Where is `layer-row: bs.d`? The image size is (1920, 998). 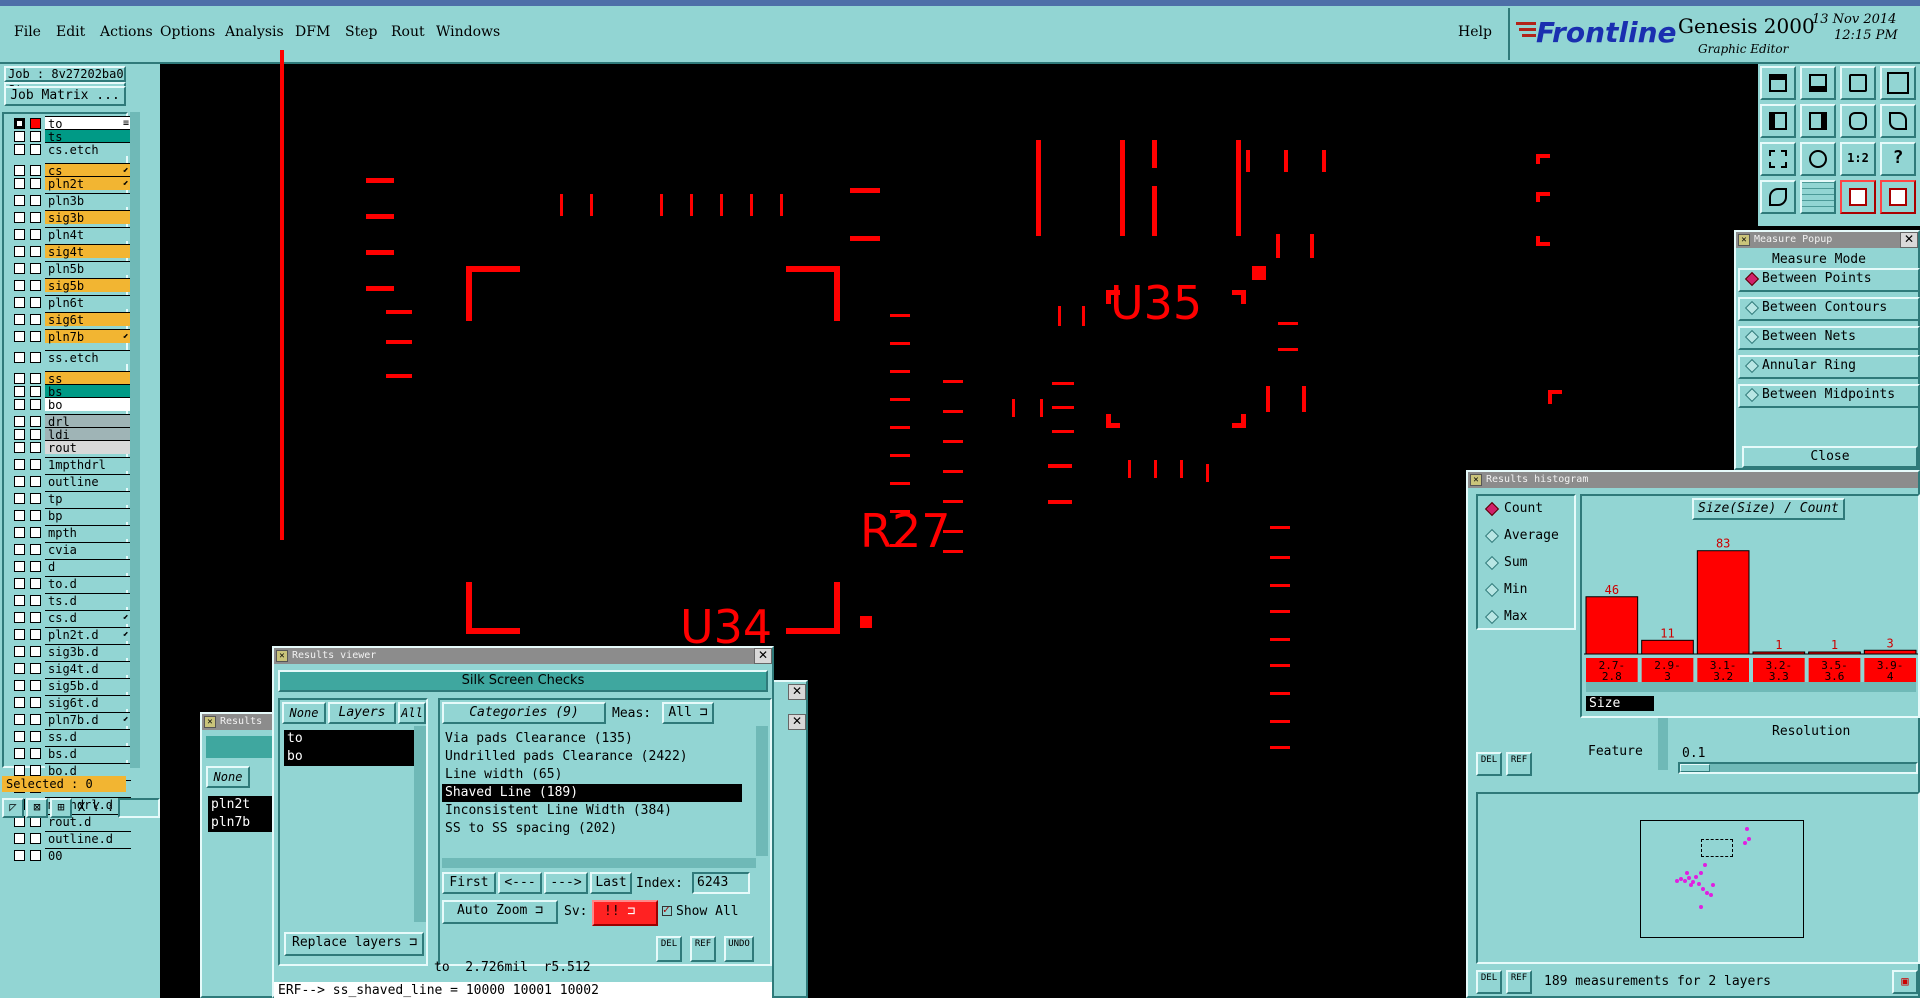
layer-row: bs.d is located at coordinates (69, 753).